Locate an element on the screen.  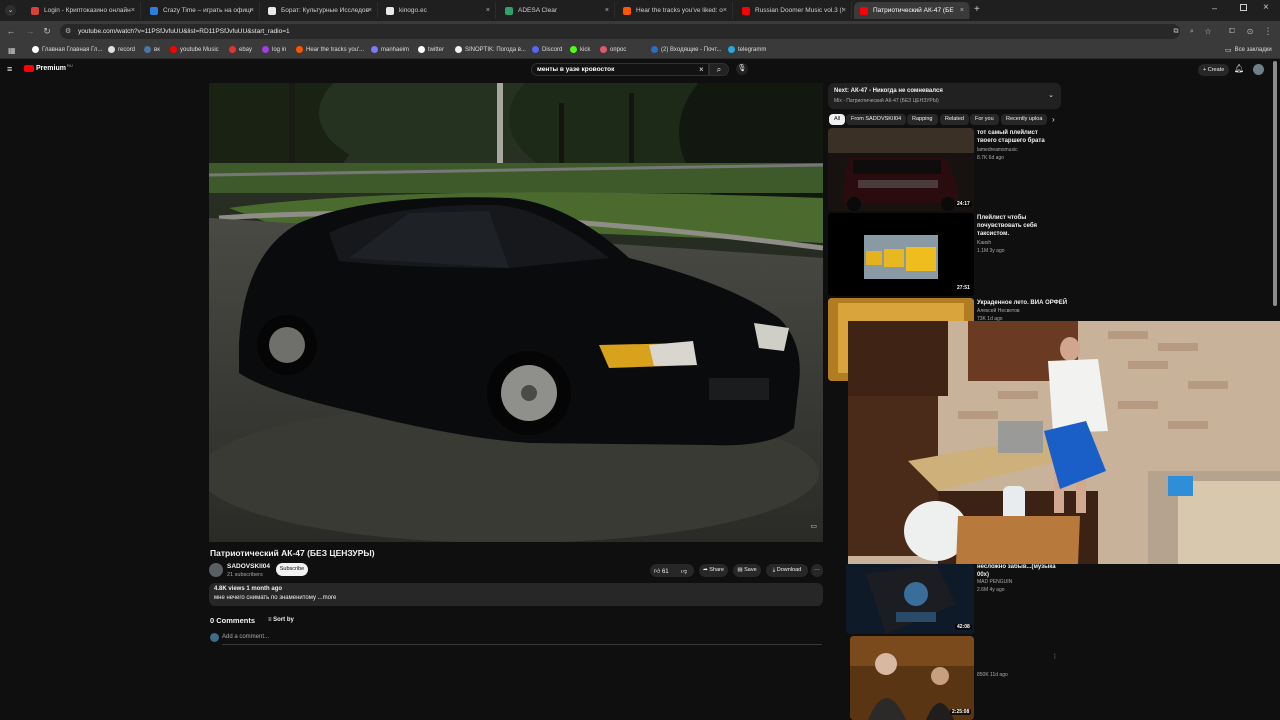
window-close-button: × is located at coordinates (1266, 7).